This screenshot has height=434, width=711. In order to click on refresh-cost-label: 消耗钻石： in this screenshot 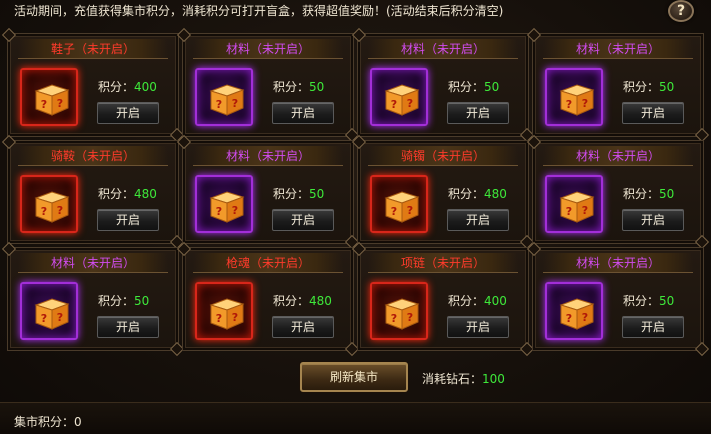, I will do `click(452, 379)`.